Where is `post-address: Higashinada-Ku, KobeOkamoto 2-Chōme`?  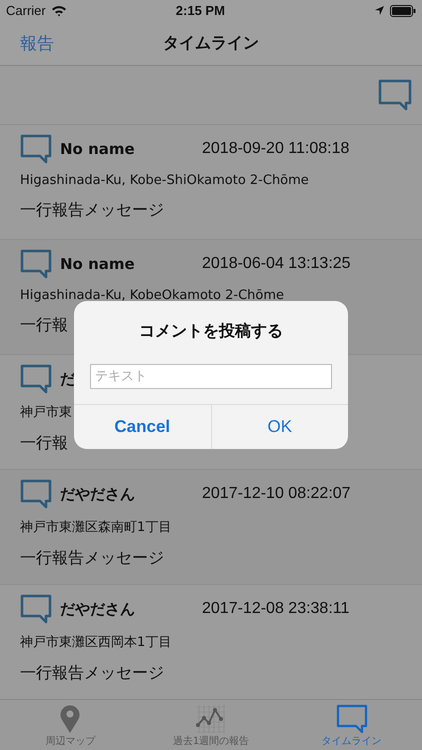
post-address: Higashinada-Ku, KobeOkamoto 2-Chōme is located at coordinates (152, 296).